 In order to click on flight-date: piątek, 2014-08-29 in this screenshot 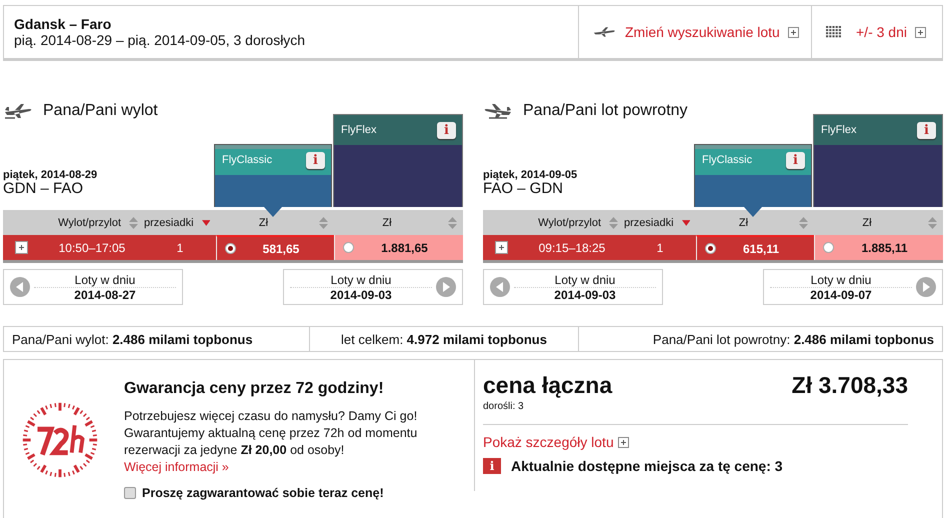, I will do `click(50, 175)`.